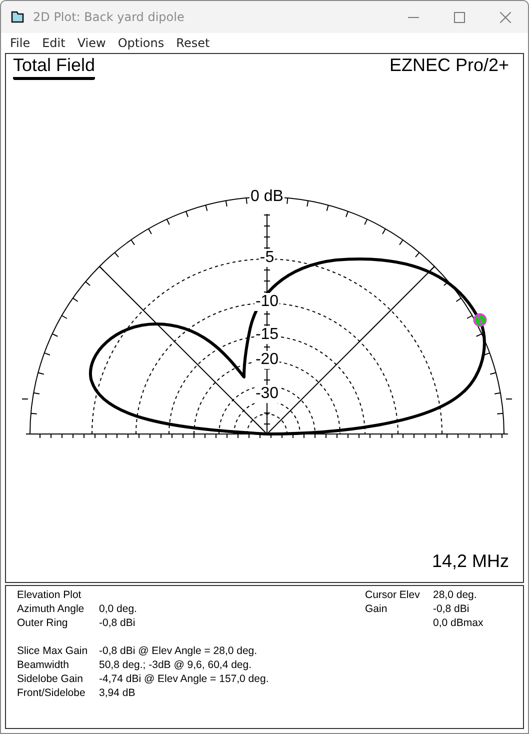 The image size is (529, 734). What do you see at coordinates (51, 694) in the screenshot?
I see `info-label: Front/Sidelobe` at bounding box center [51, 694].